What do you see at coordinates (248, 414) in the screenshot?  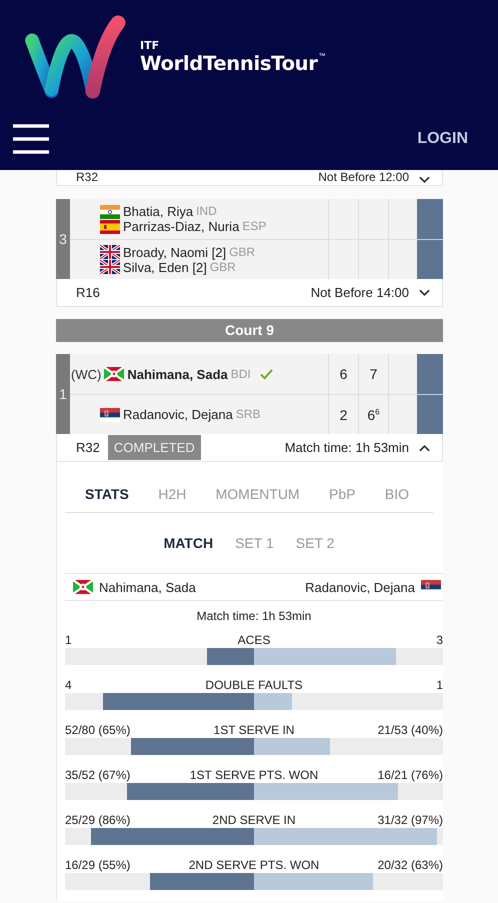 I see `country-code: SRB` at bounding box center [248, 414].